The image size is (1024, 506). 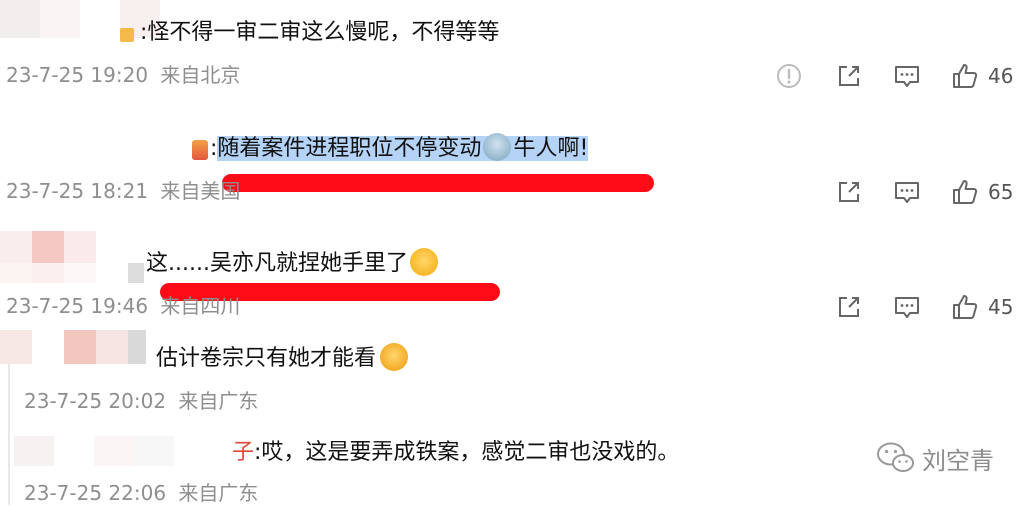 I want to click on reply-time: 23-7-25 20:02, so click(x=95, y=401).